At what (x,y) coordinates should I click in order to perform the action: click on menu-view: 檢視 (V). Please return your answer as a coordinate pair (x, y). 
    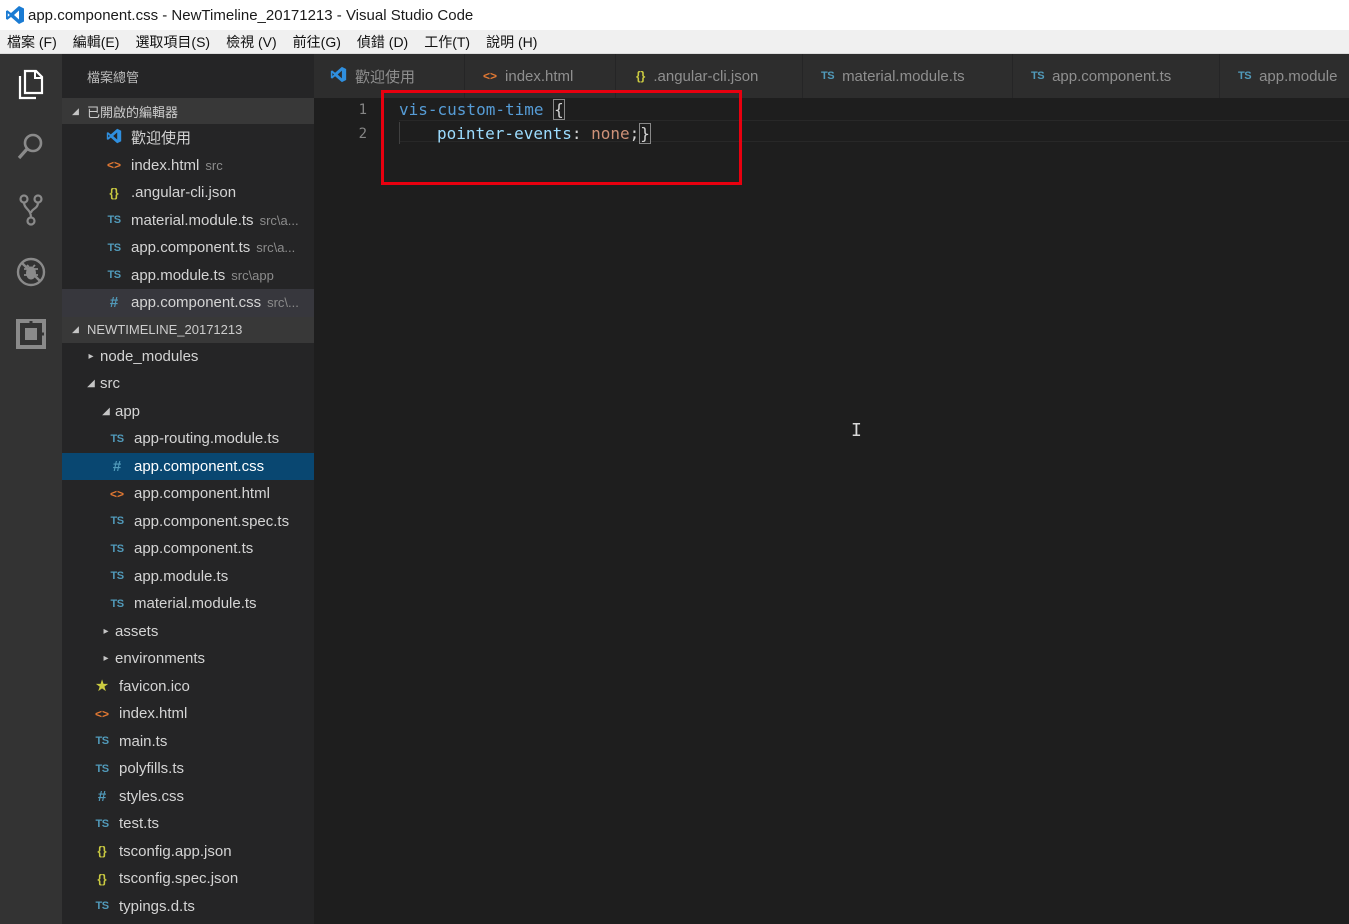
    Looking at the image, I should click on (251, 42).